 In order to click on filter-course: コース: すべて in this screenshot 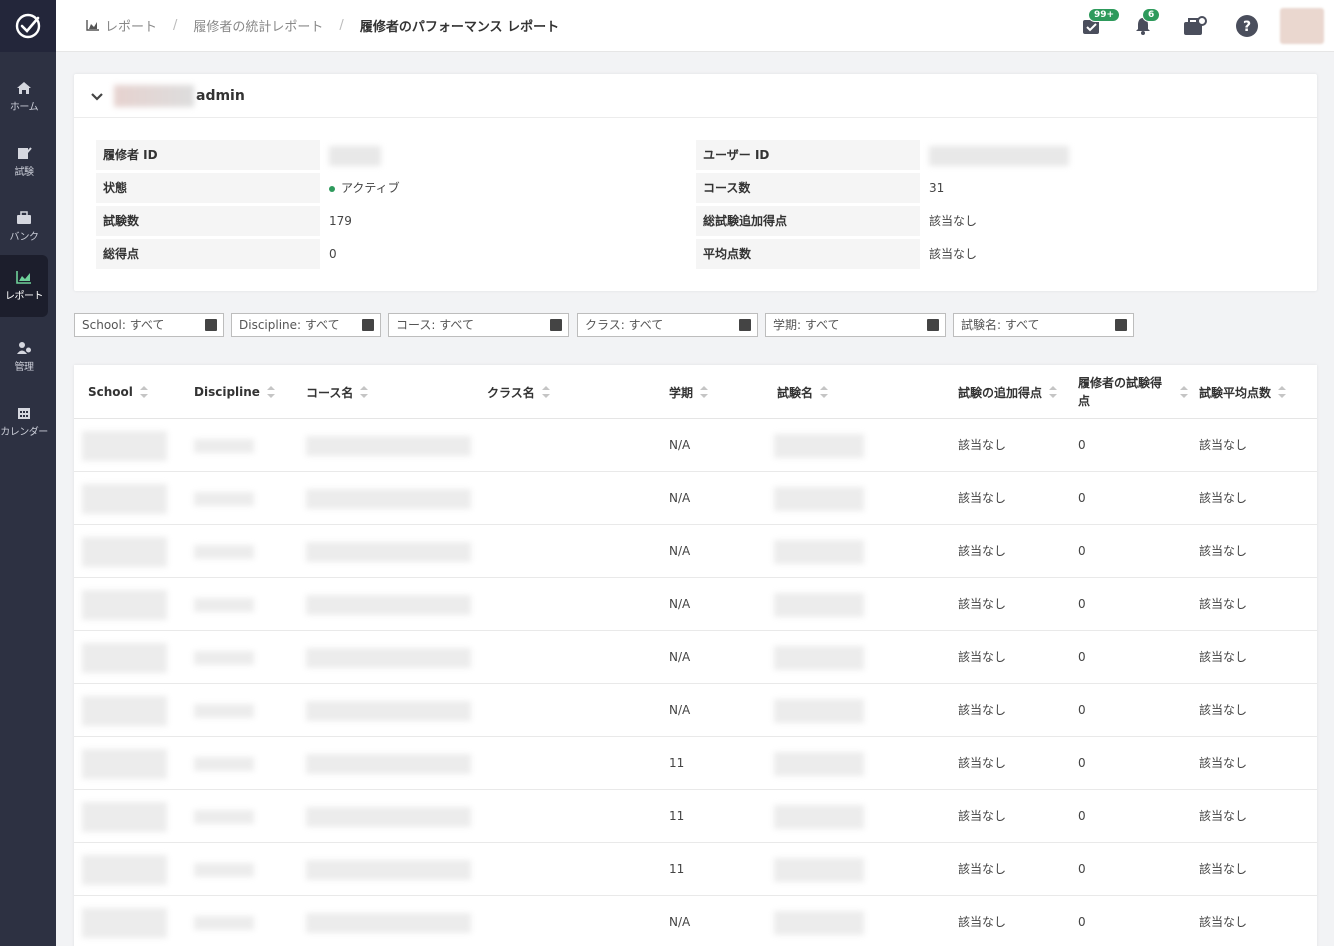, I will do `click(478, 325)`.